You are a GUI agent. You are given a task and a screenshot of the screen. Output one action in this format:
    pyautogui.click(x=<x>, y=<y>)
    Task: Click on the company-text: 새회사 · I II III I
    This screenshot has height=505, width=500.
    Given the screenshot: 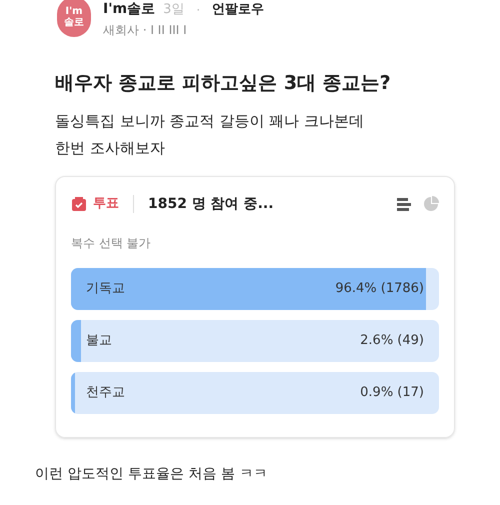 What is the action you would take?
    pyautogui.click(x=145, y=30)
    